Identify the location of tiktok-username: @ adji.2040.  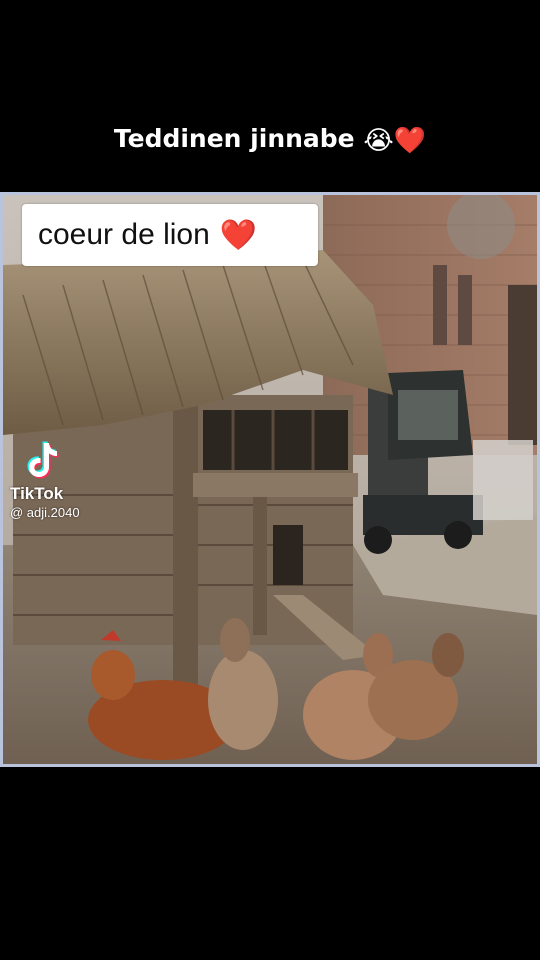
(45, 512).